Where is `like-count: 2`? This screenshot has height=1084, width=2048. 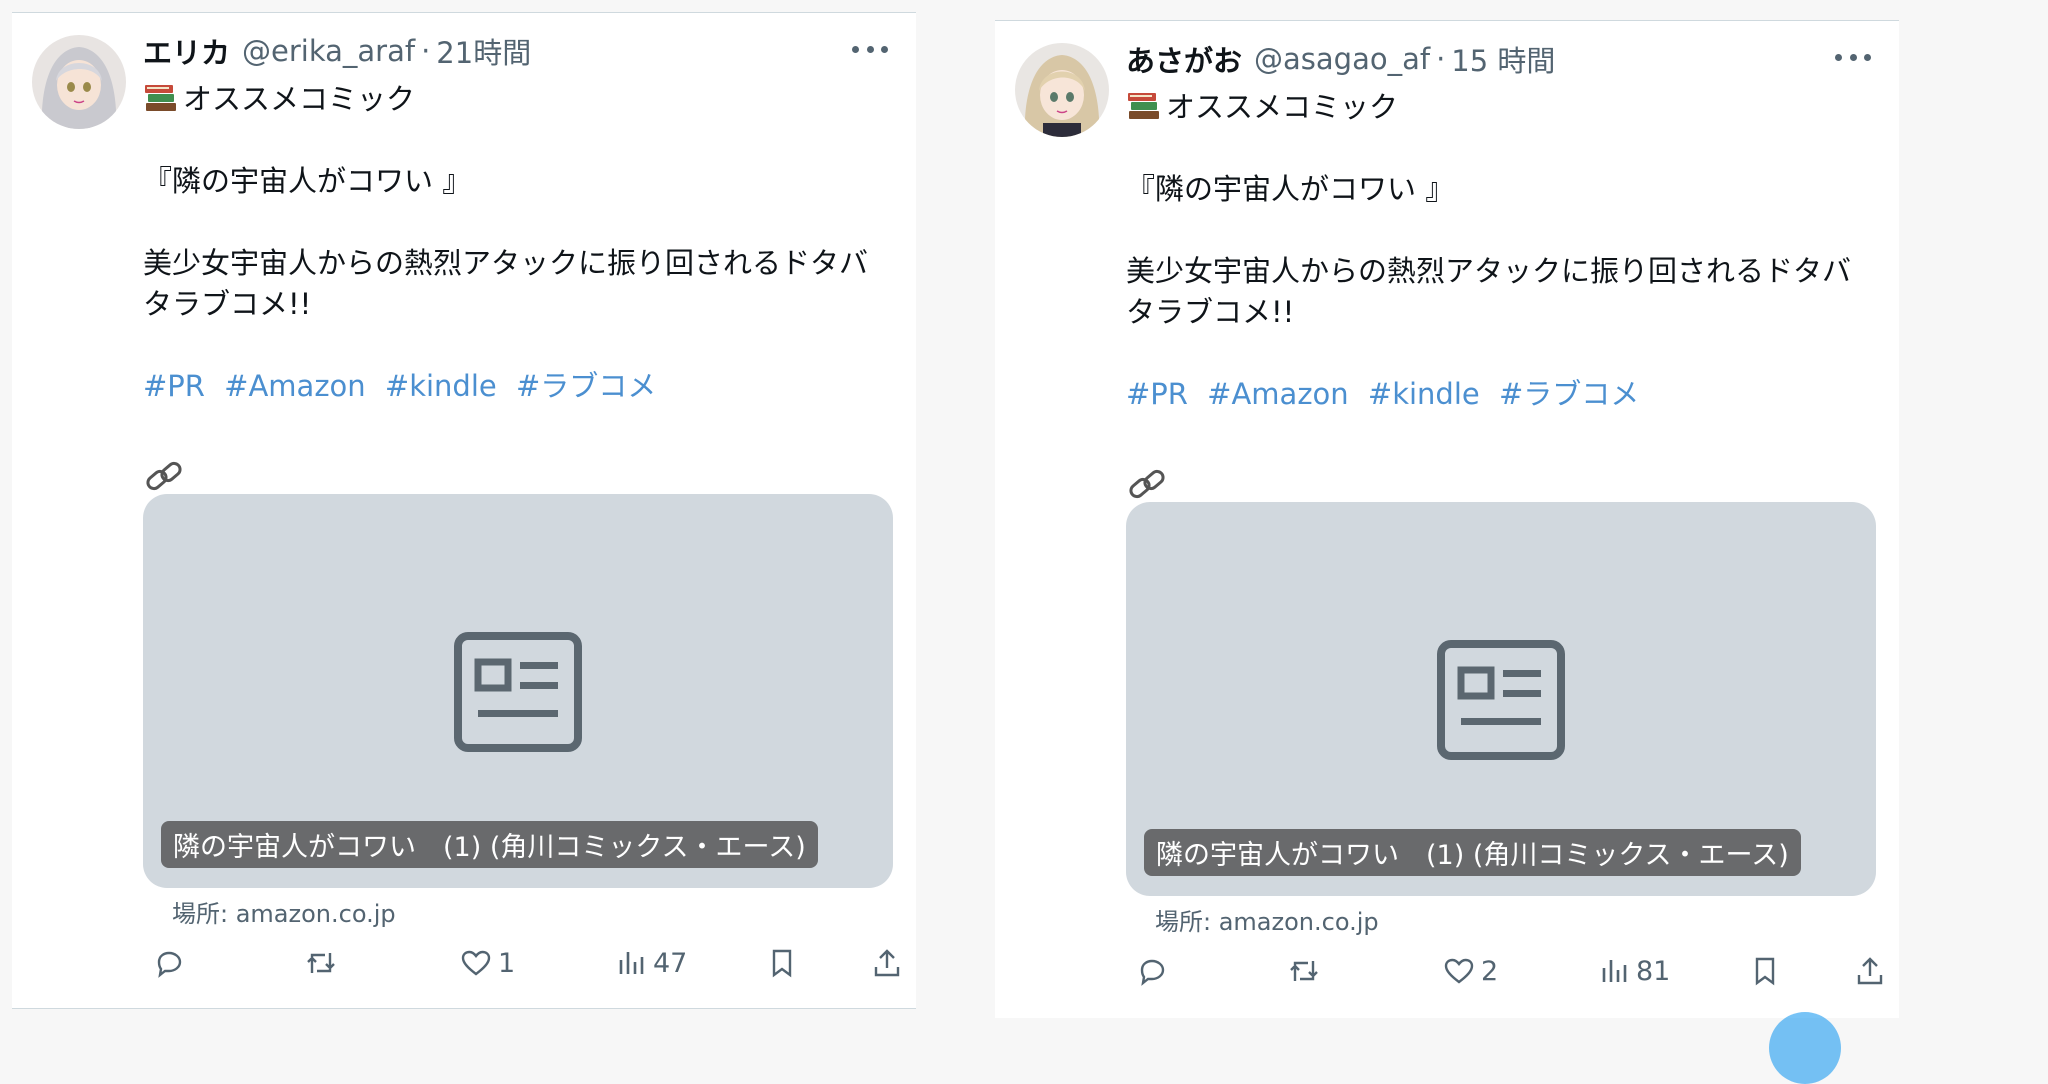
like-count: 2 is located at coordinates (1490, 971).